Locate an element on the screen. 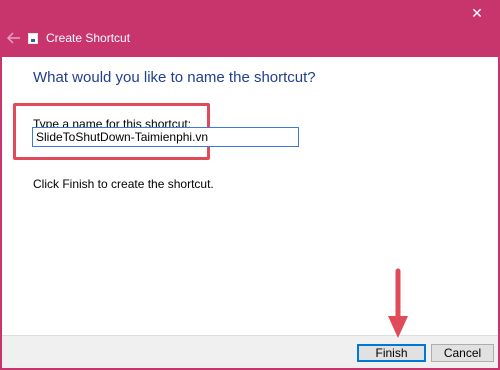 This screenshot has width=500, height=370. finish-button: Finish is located at coordinates (391, 353).